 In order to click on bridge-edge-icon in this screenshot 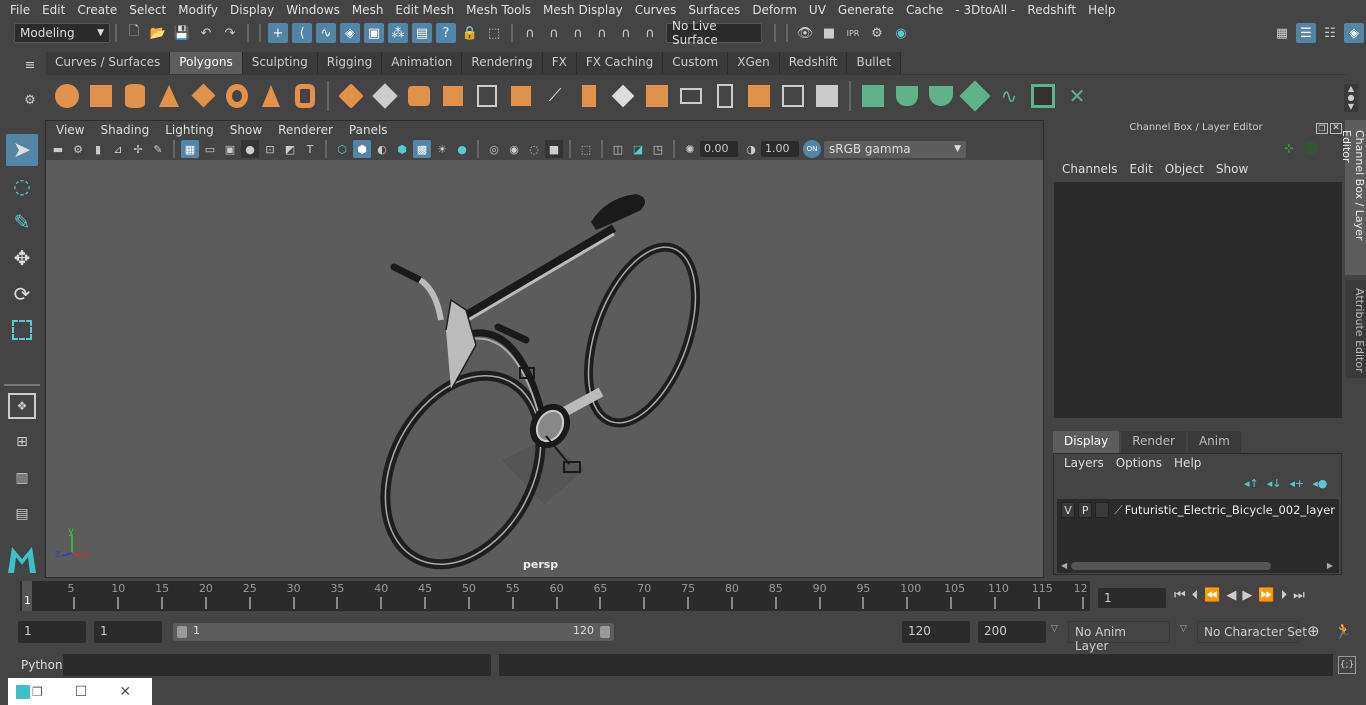, I will do `click(691, 96)`.